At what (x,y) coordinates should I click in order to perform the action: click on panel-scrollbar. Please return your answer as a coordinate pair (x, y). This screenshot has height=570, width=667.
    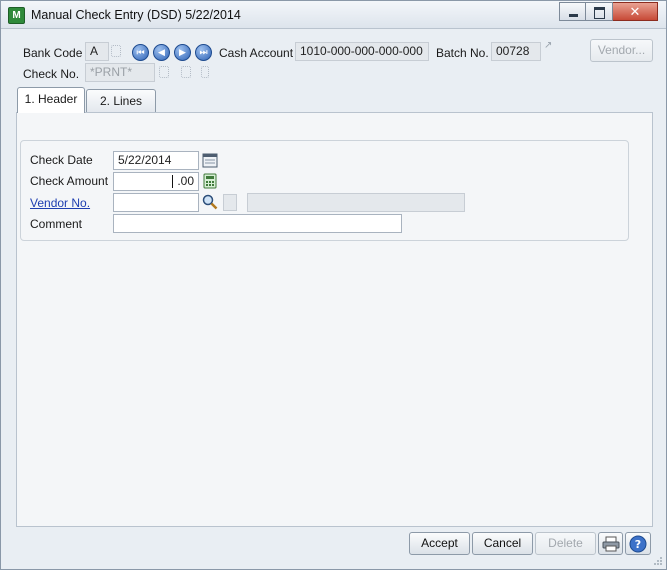
    Looking at the image, I should click on (658, 319).